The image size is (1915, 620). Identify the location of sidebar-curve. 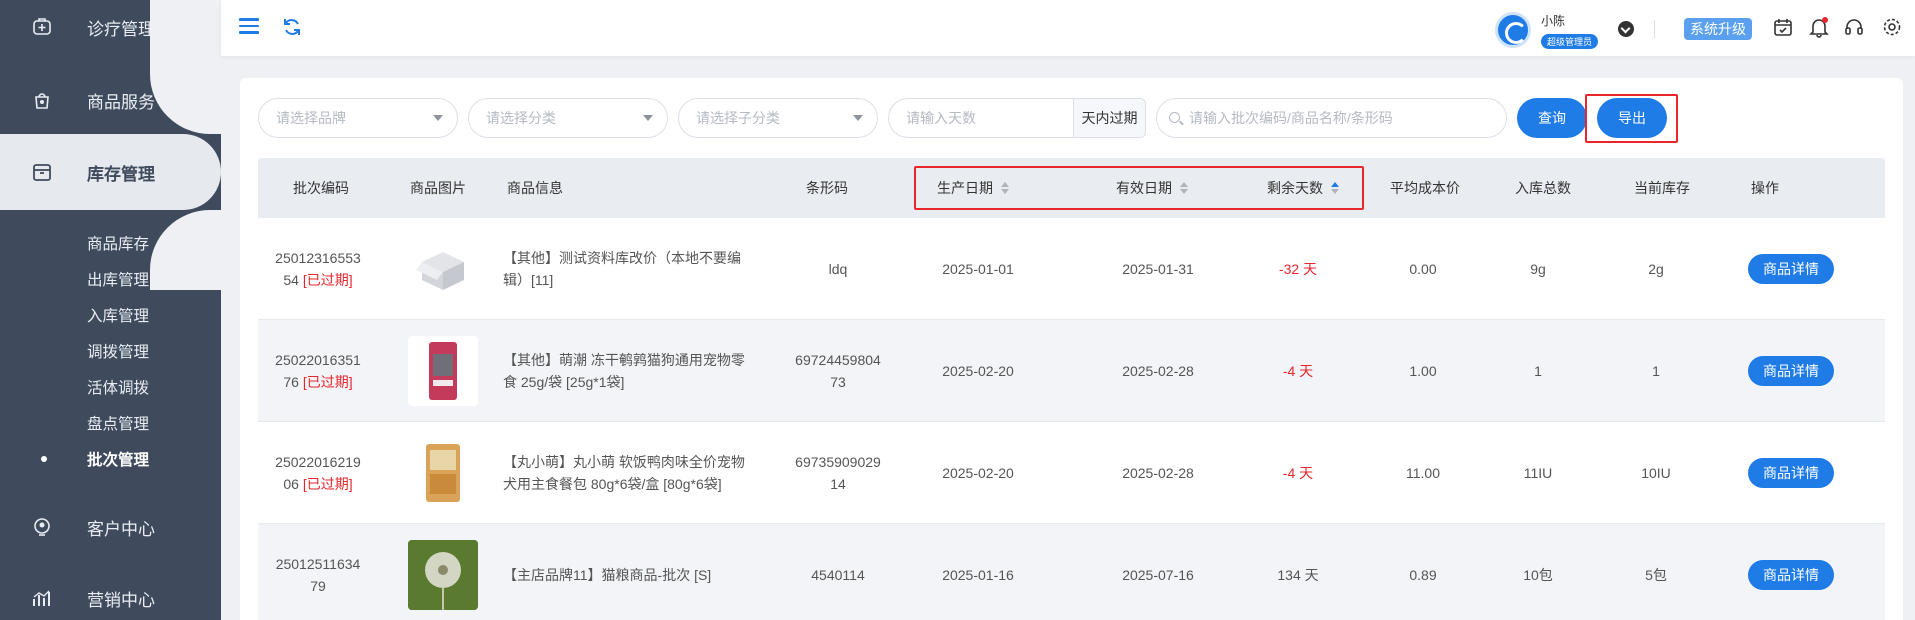
(185, 250).